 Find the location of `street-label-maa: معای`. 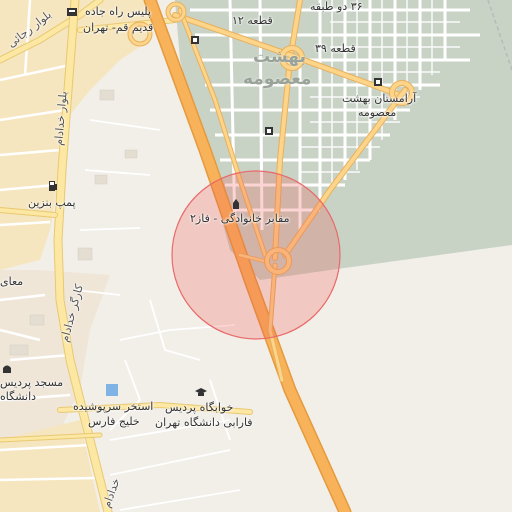

street-label-maa: معای is located at coordinates (12, 281).